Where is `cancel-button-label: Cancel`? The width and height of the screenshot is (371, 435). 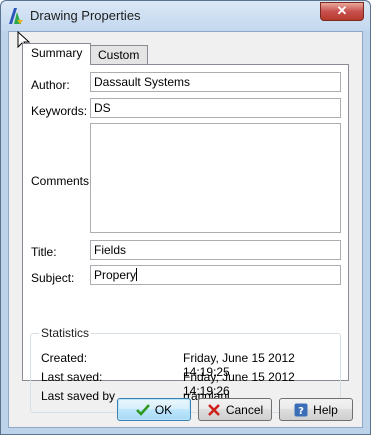 cancel-button-label: Cancel is located at coordinates (244, 409).